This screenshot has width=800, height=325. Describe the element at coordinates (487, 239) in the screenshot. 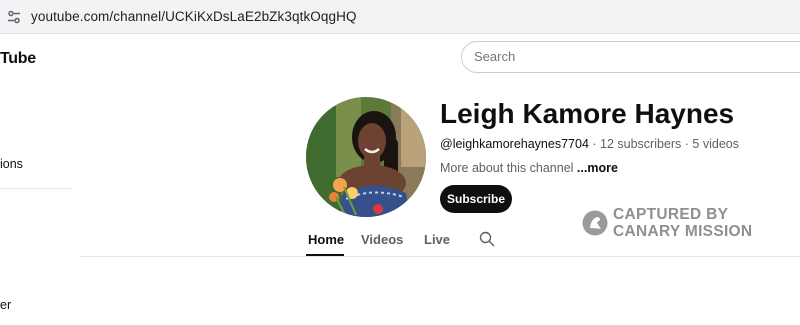

I see `search-icon` at that location.